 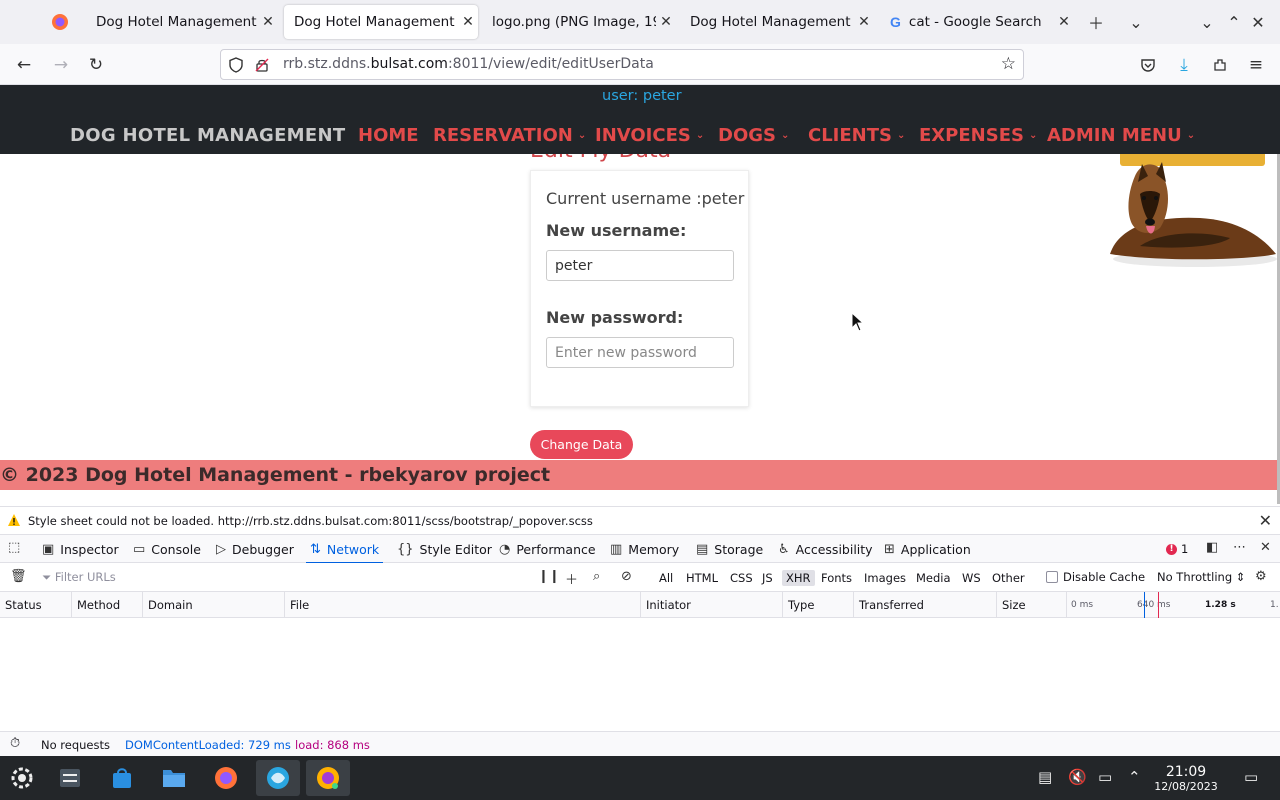 What do you see at coordinates (777, 22) in the screenshot?
I see `tab-4: Dog Hotel Management ✕` at bounding box center [777, 22].